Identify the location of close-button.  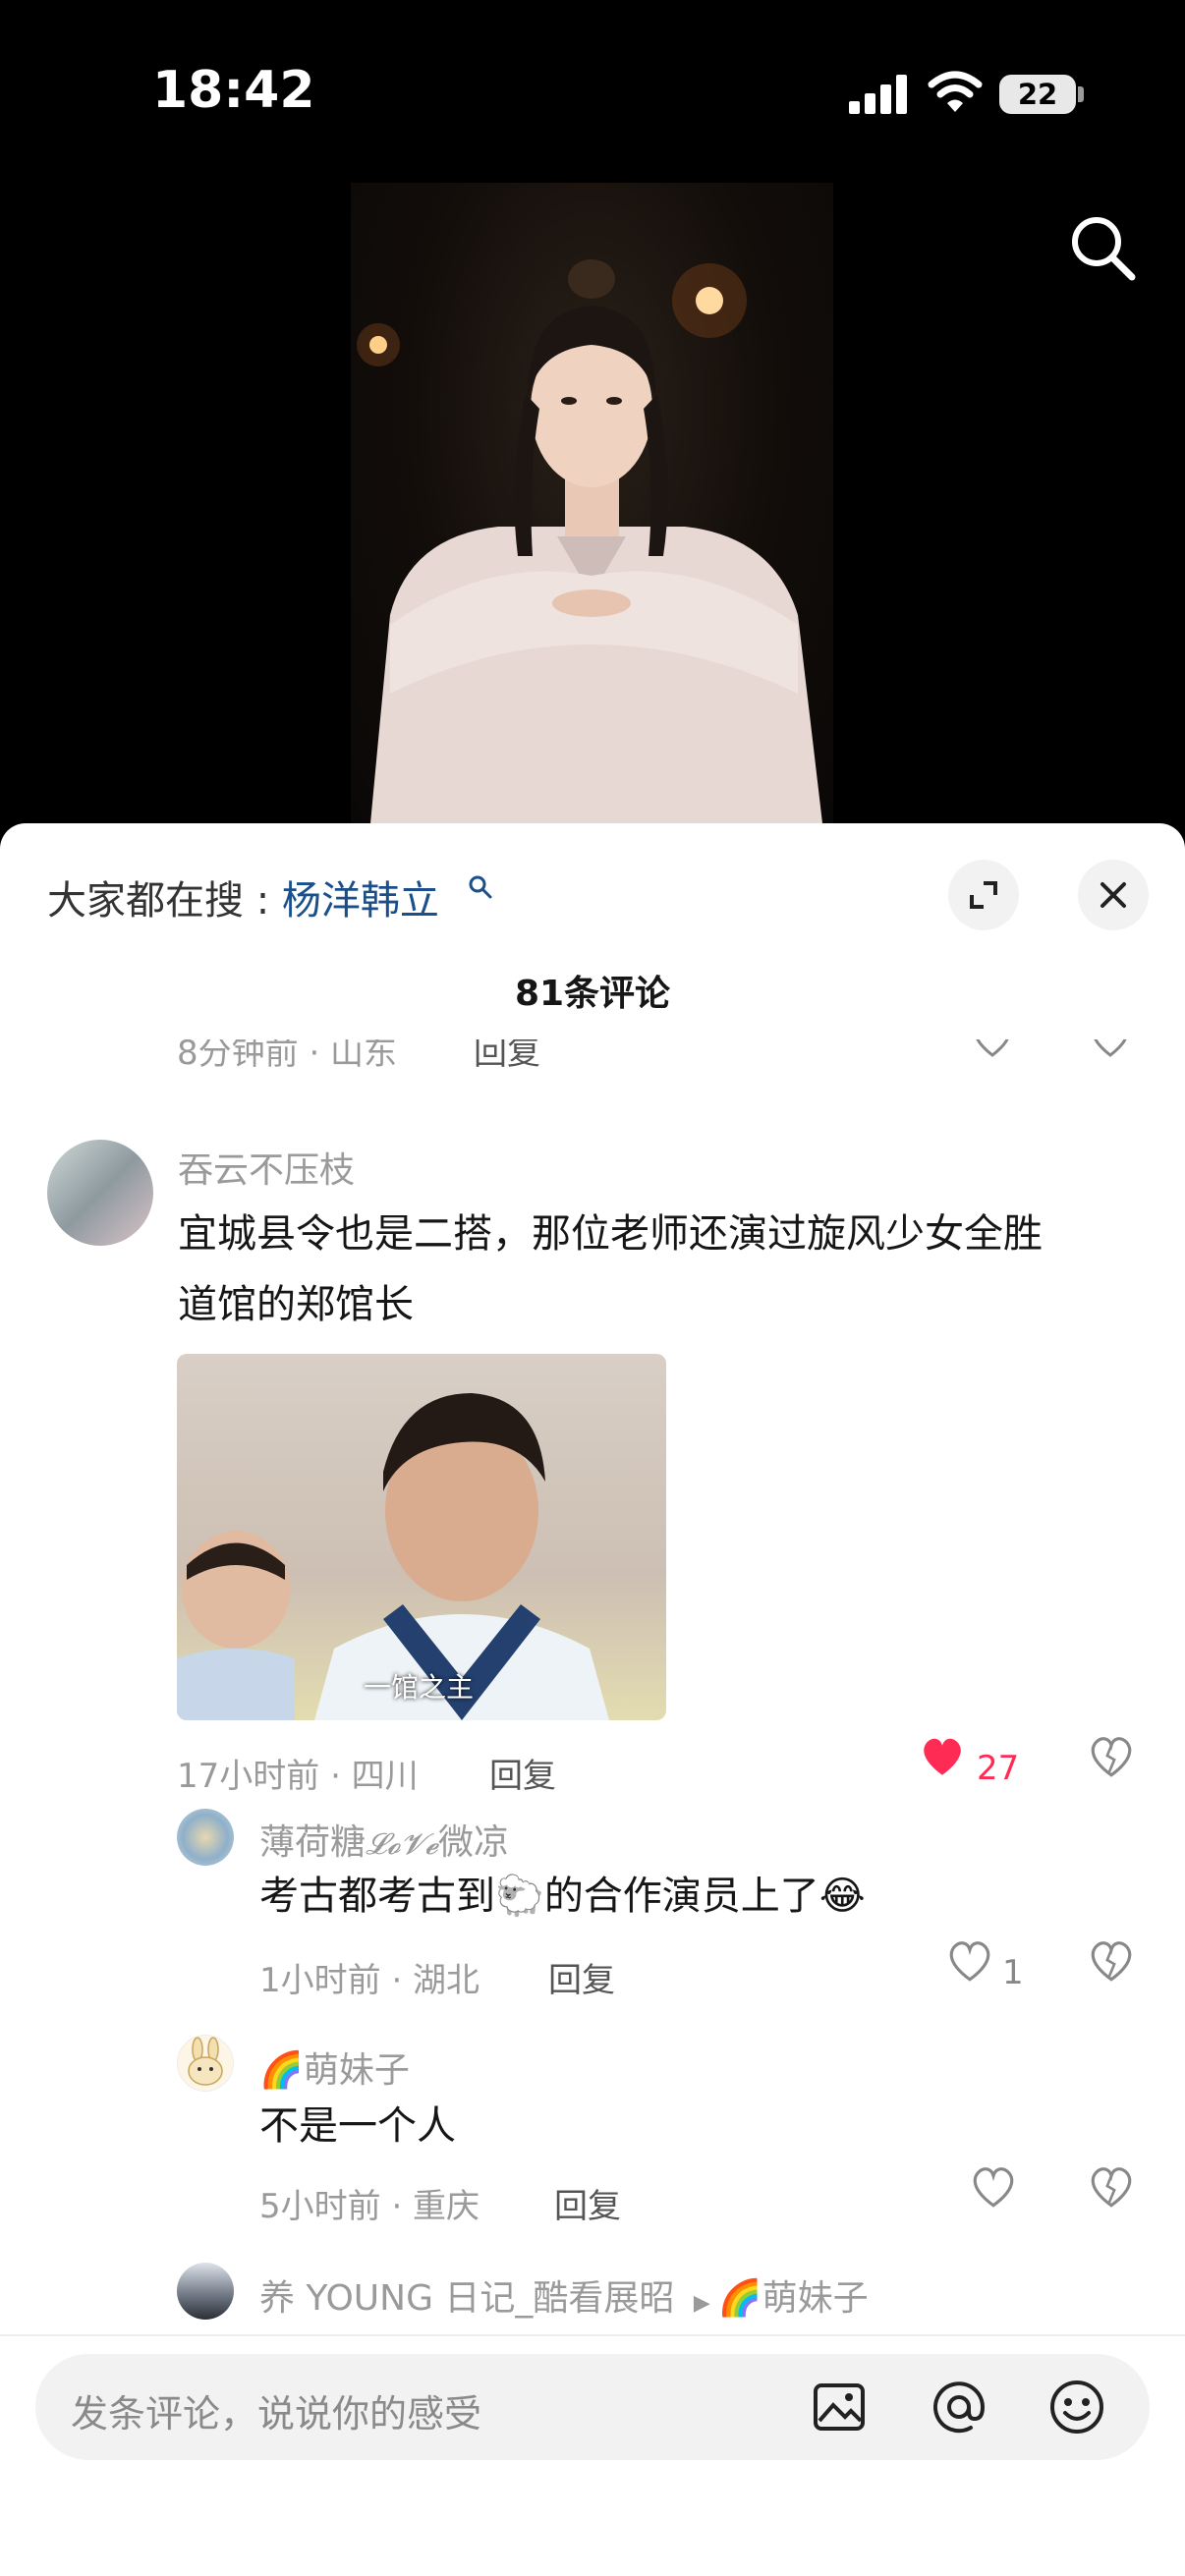
(1114, 895).